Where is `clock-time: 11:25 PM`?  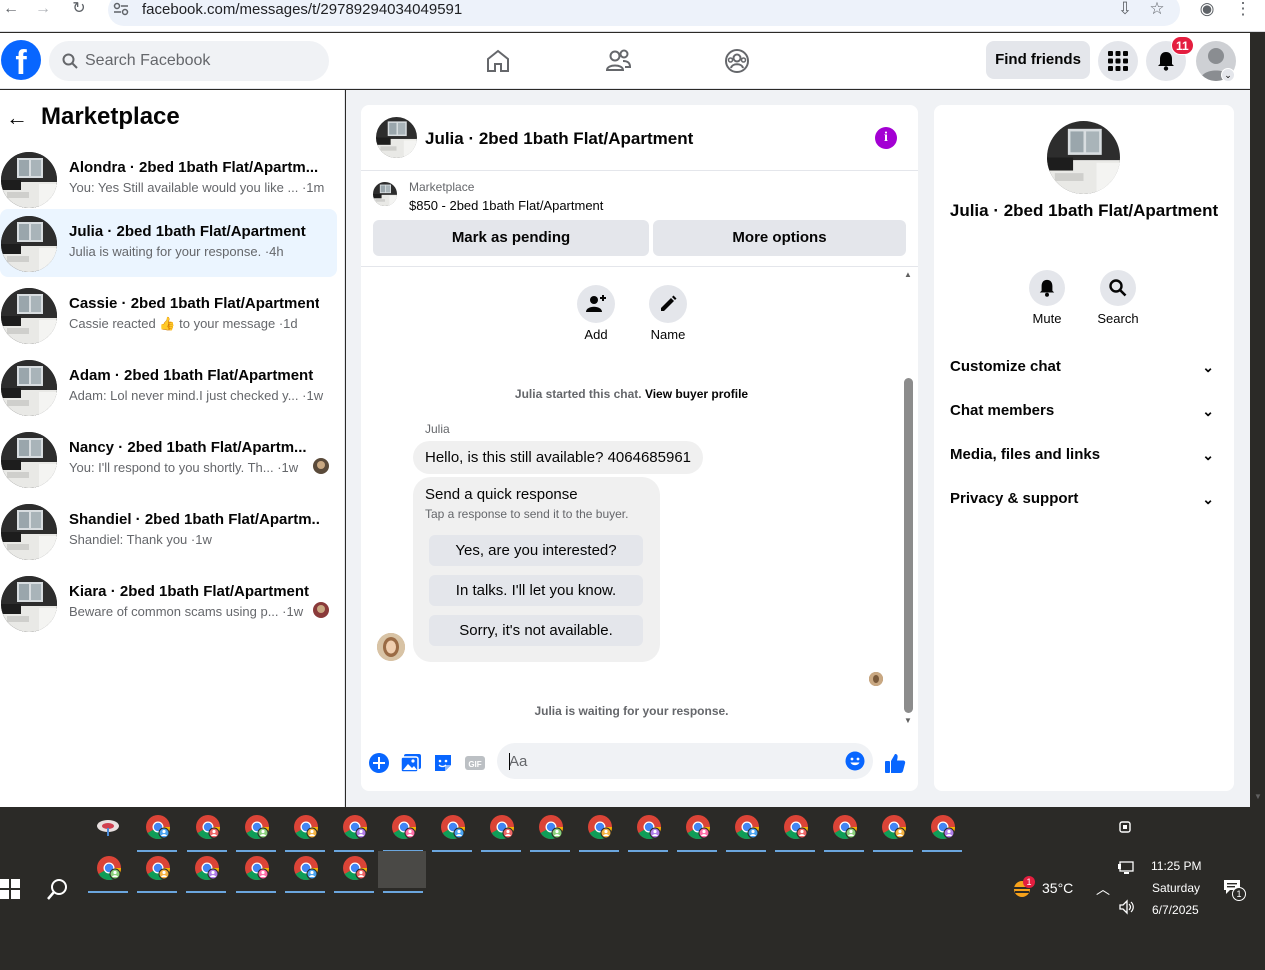 clock-time: 11:25 PM is located at coordinates (1176, 866).